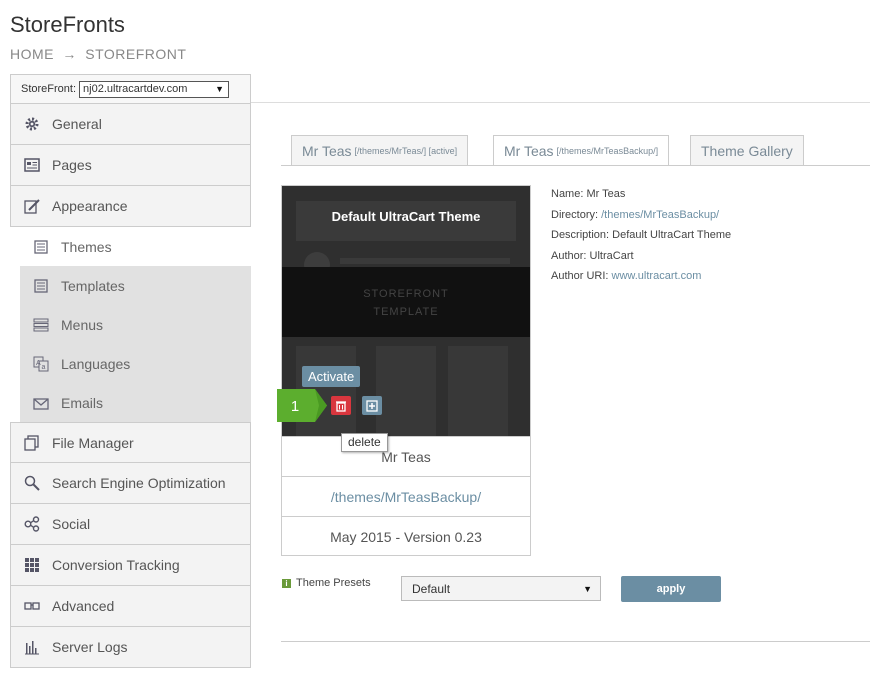  Describe the element at coordinates (575, 641) in the screenshot. I see `bottom-divider` at that location.